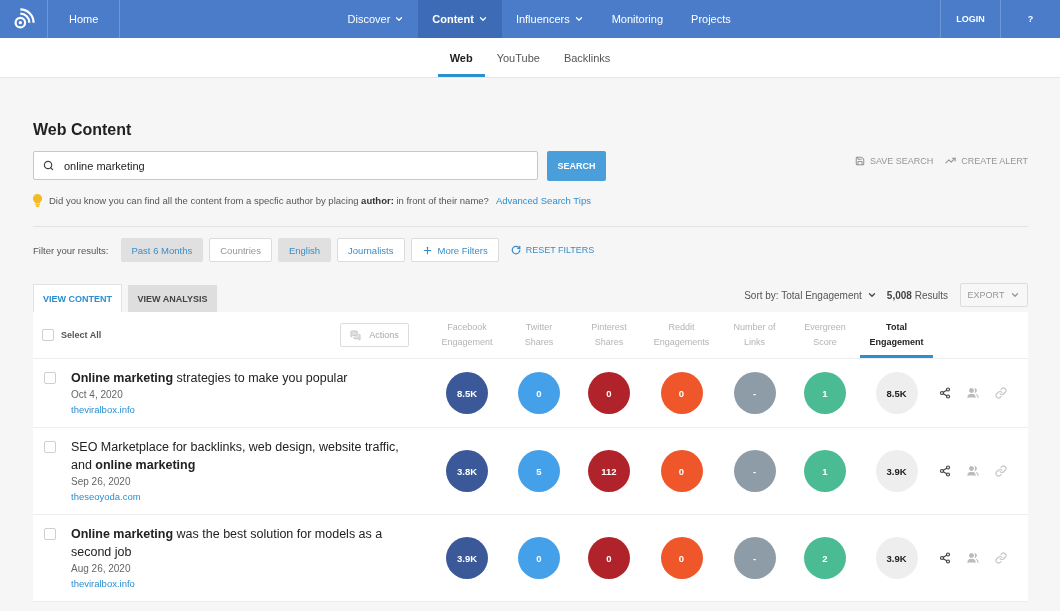 This screenshot has width=1060, height=611. What do you see at coordinates (552, 250) in the screenshot?
I see `reset-filters-button: RESET FILTERS` at bounding box center [552, 250].